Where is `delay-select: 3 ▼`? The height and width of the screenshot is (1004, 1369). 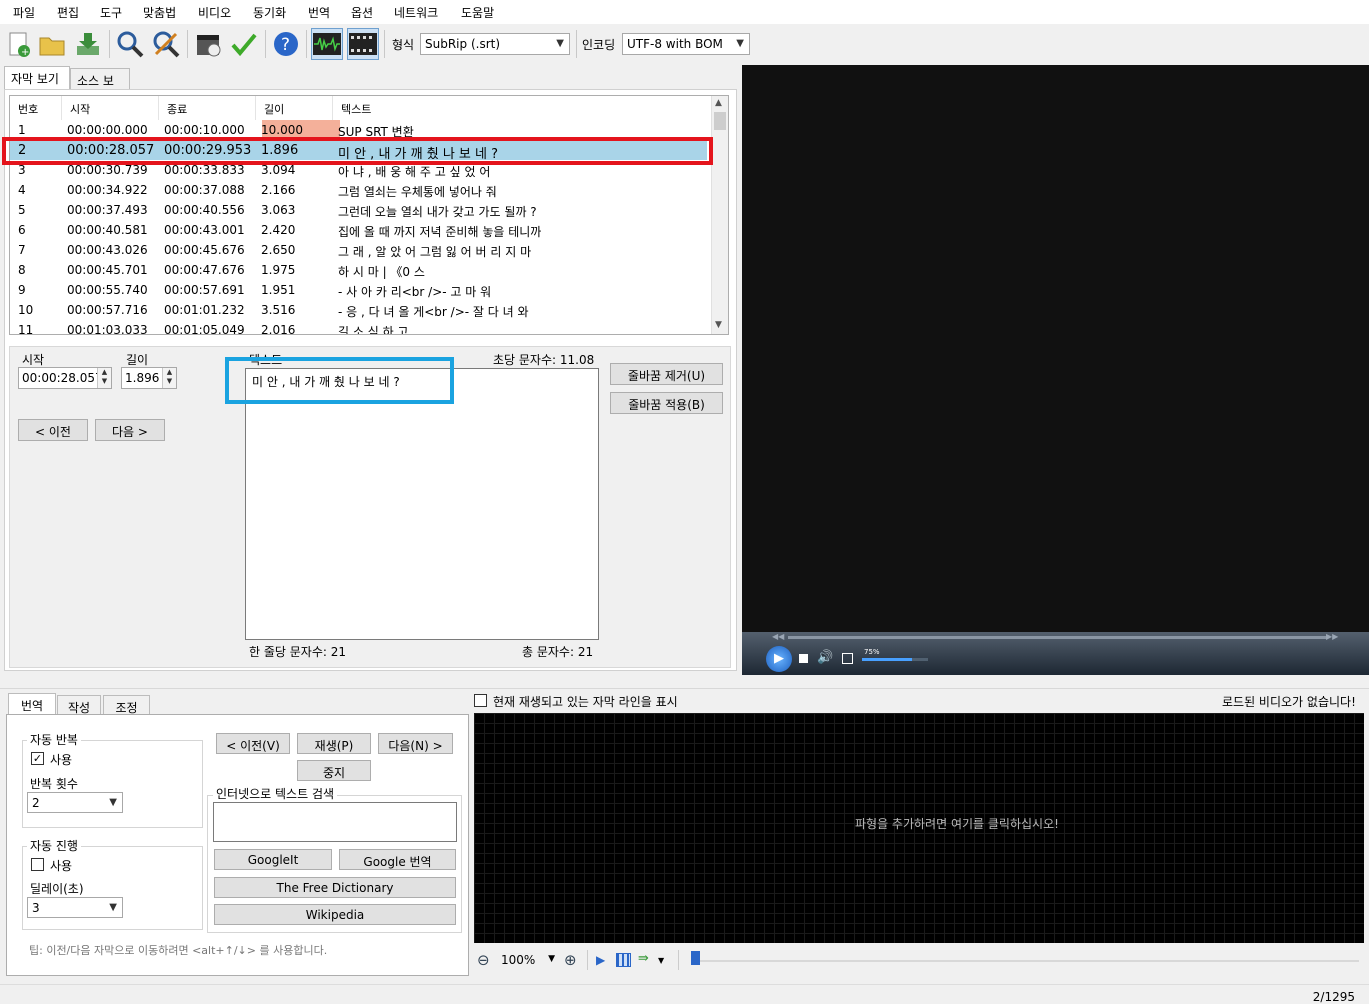
delay-select: 3 ▼ is located at coordinates (75, 907).